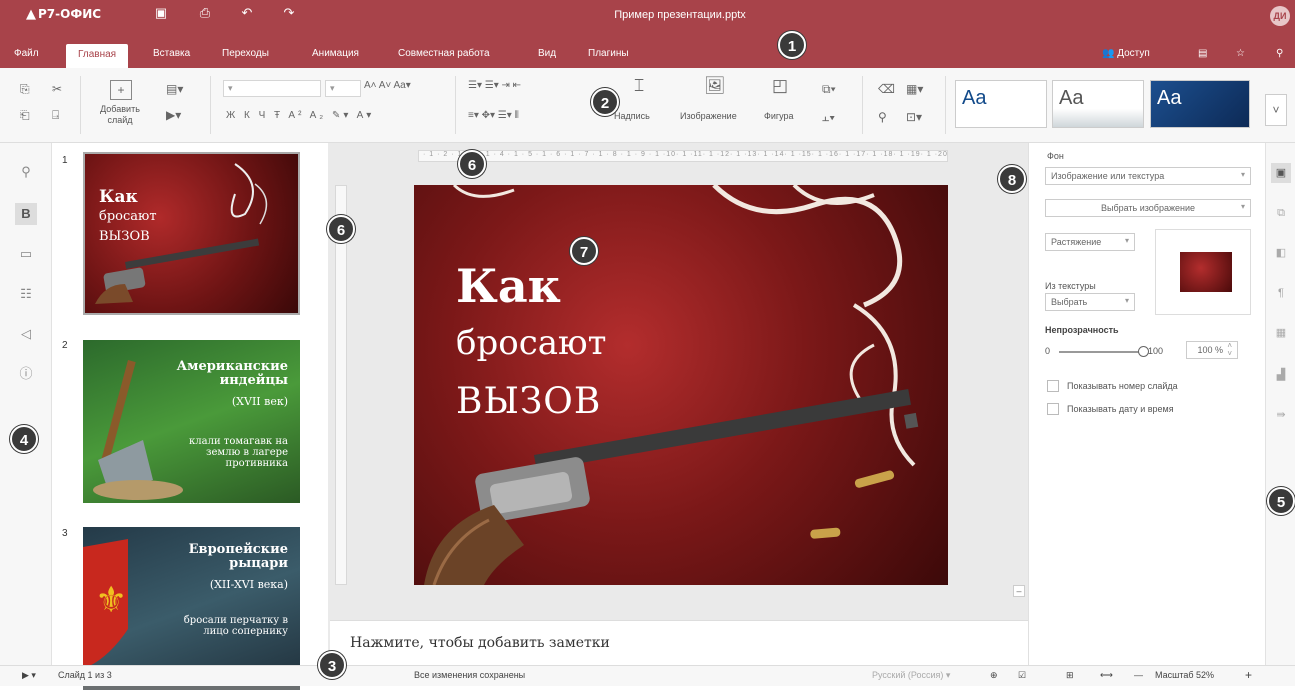 The height and width of the screenshot is (690, 1295). Describe the element at coordinates (886, 89) in the screenshot. I see `clear-style-icon: ⌫` at that location.